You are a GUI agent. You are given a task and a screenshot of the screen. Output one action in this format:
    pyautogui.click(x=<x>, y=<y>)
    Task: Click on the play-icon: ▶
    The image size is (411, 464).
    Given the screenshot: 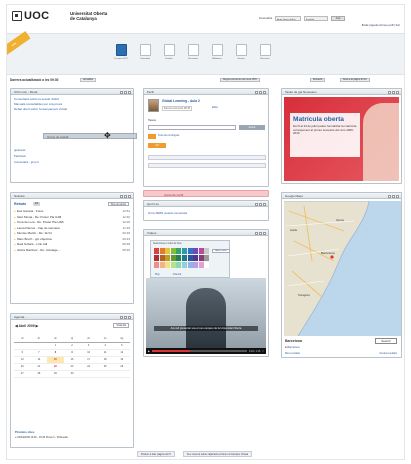 What is the action you would take?
    pyautogui.click(x=149, y=351)
    